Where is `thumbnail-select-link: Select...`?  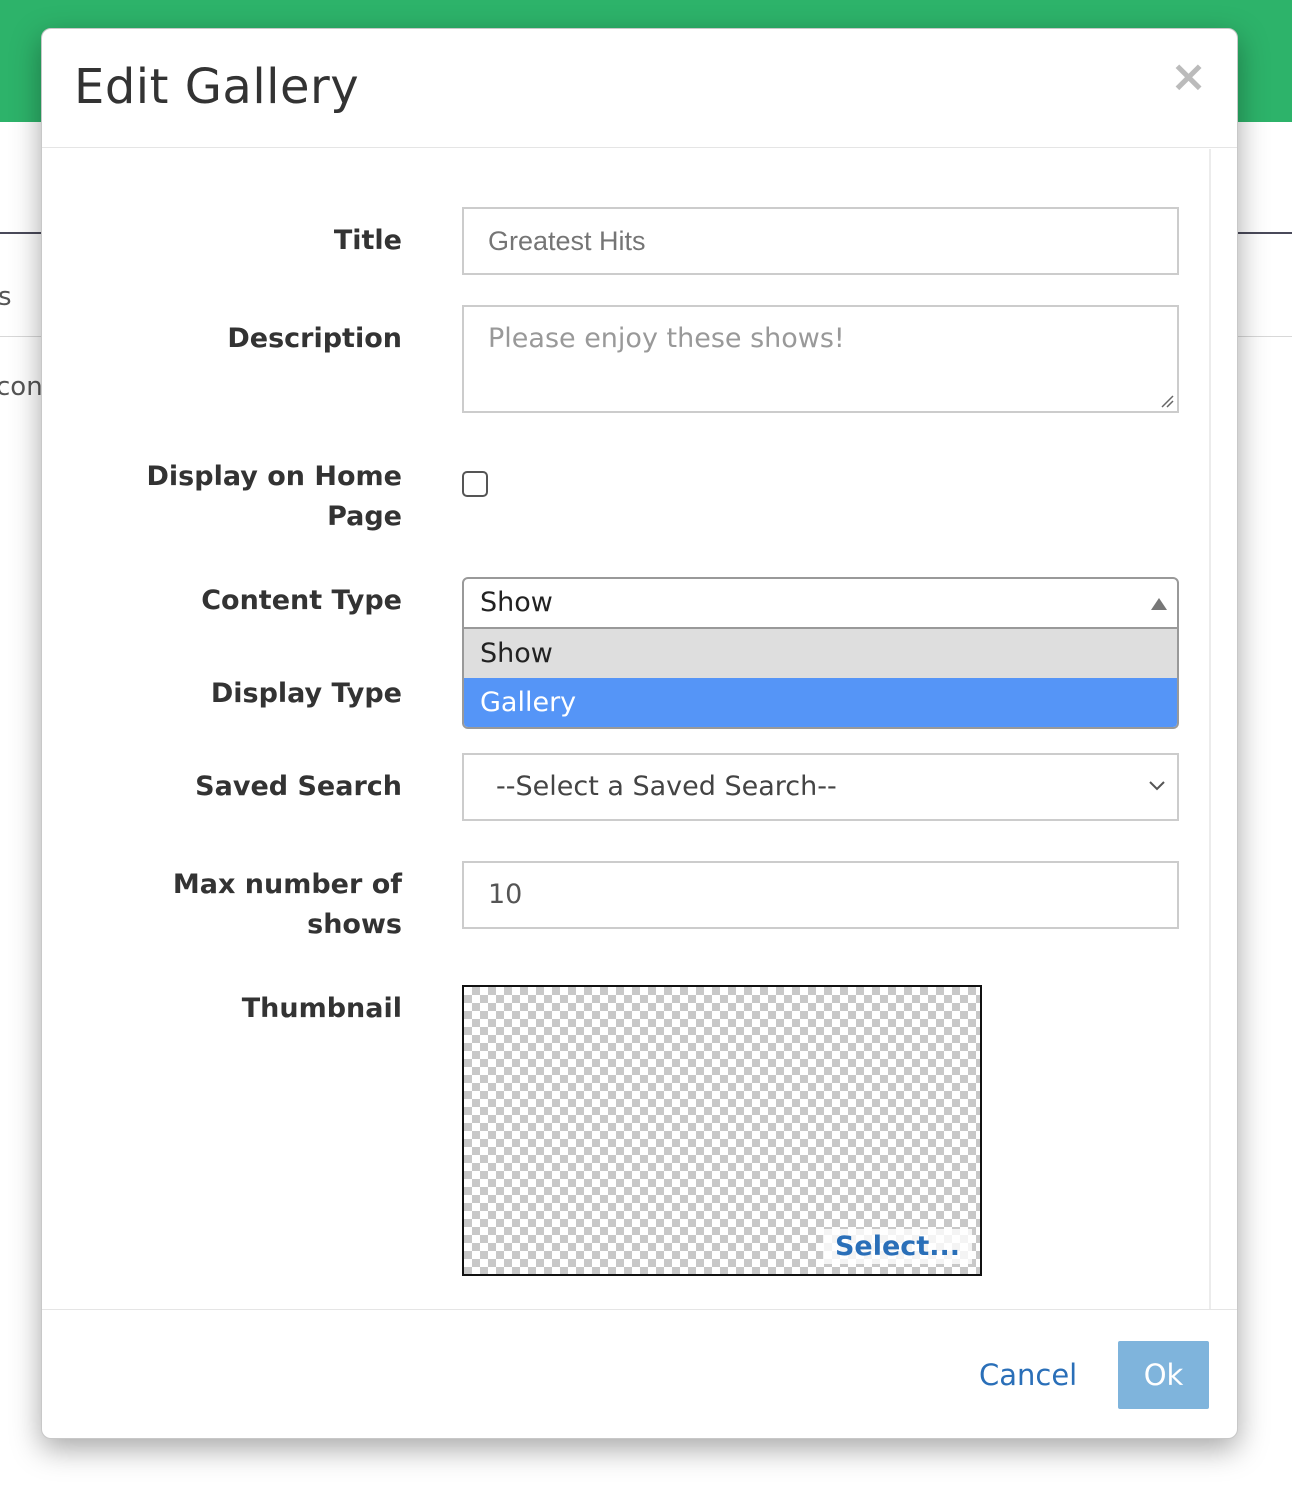 thumbnail-select-link: Select... is located at coordinates (897, 1246).